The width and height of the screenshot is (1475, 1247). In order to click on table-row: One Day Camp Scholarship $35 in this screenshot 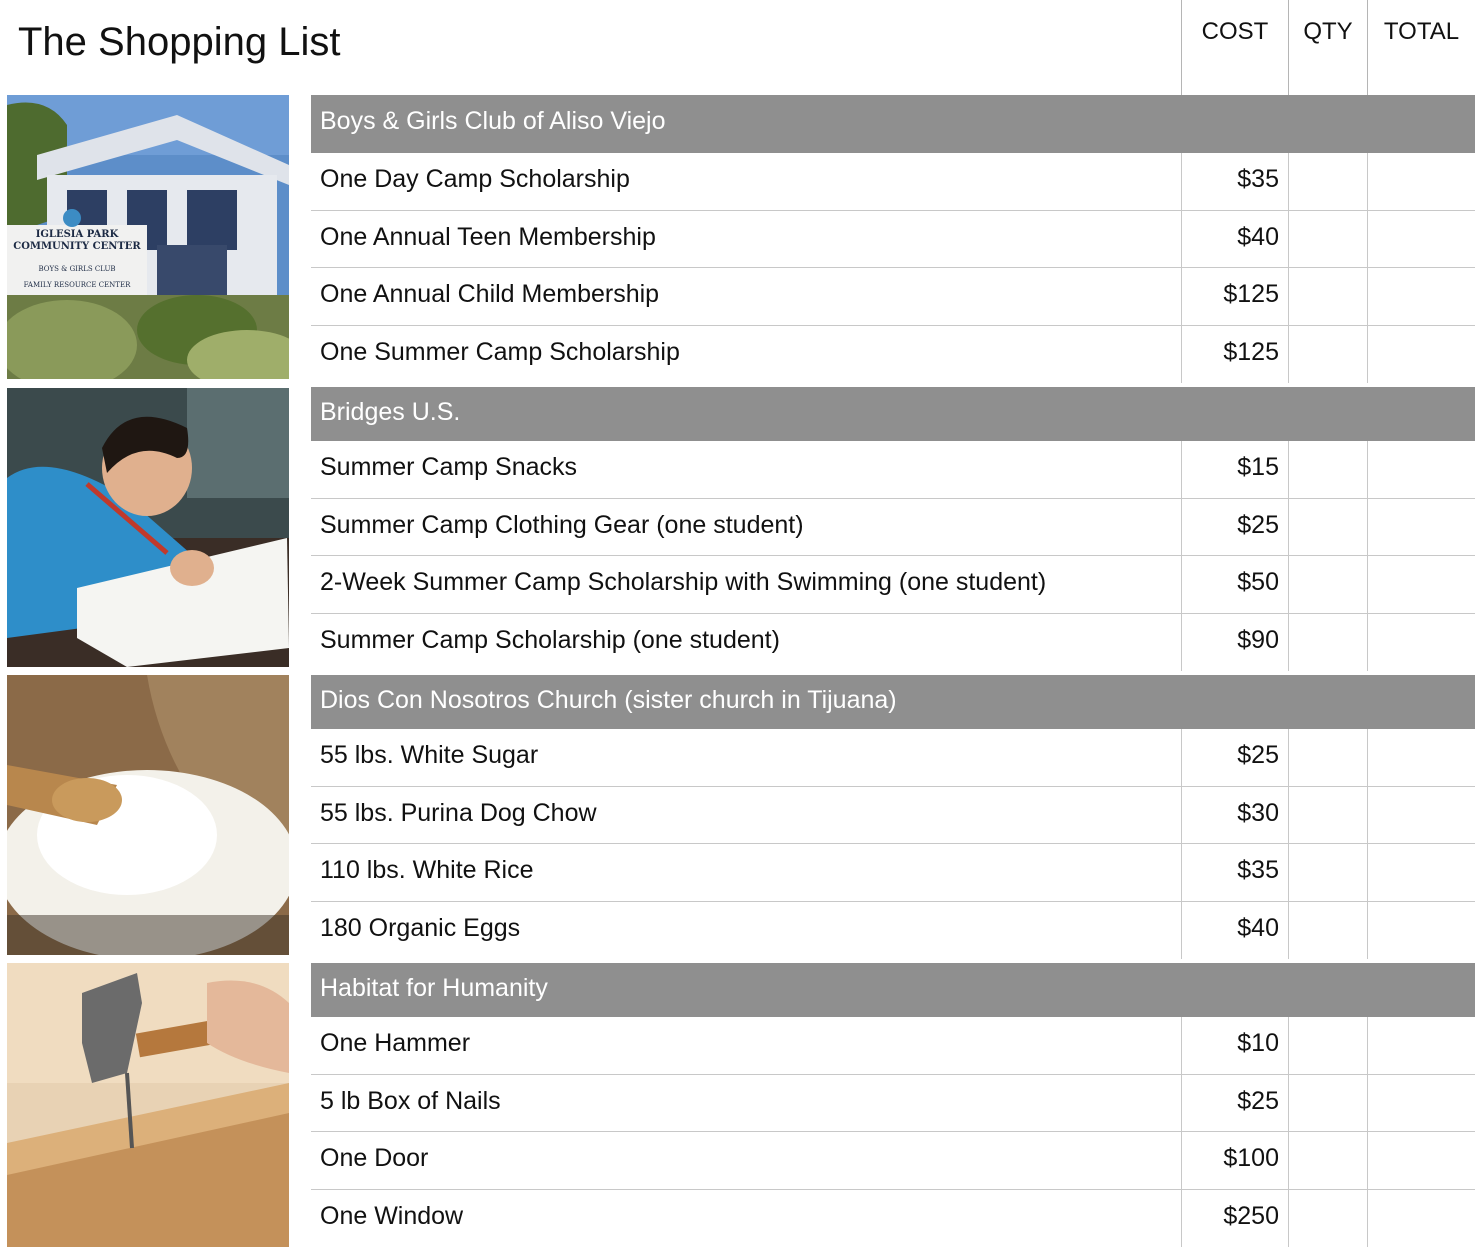, I will do `click(893, 182)`.